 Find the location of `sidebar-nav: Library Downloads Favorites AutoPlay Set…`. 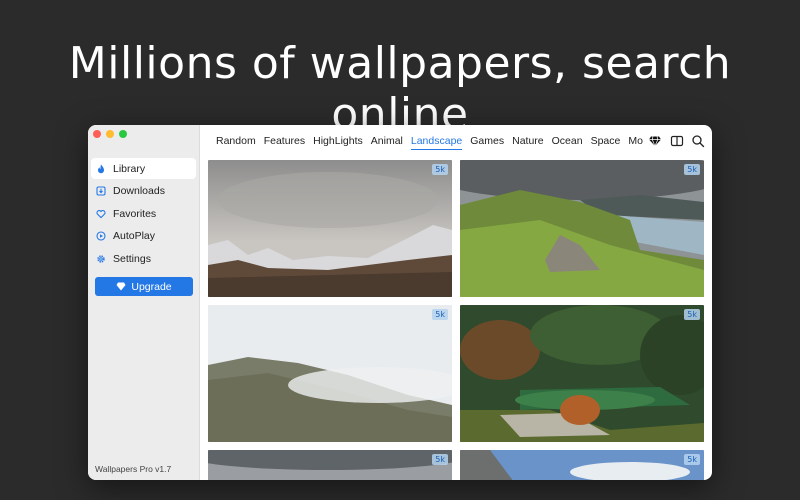

sidebar-nav: Library Downloads Favorites AutoPlay Set… is located at coordinates (143, 214).